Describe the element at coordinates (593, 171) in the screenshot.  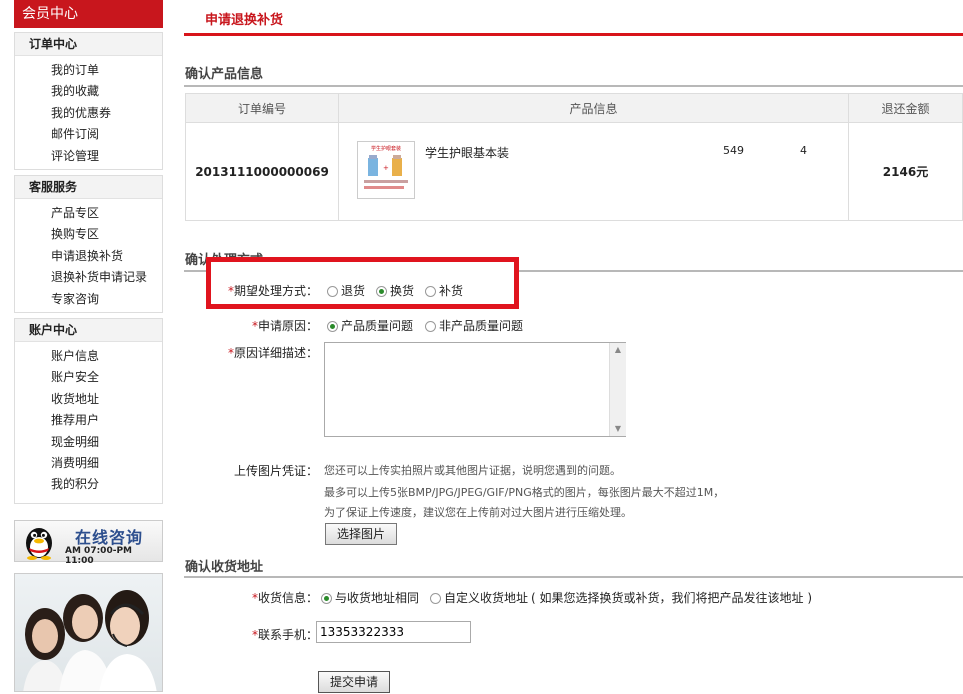
I see `product-info-cell: 学生护眼套装 + 学生护眼基本装 549 4` at that location.